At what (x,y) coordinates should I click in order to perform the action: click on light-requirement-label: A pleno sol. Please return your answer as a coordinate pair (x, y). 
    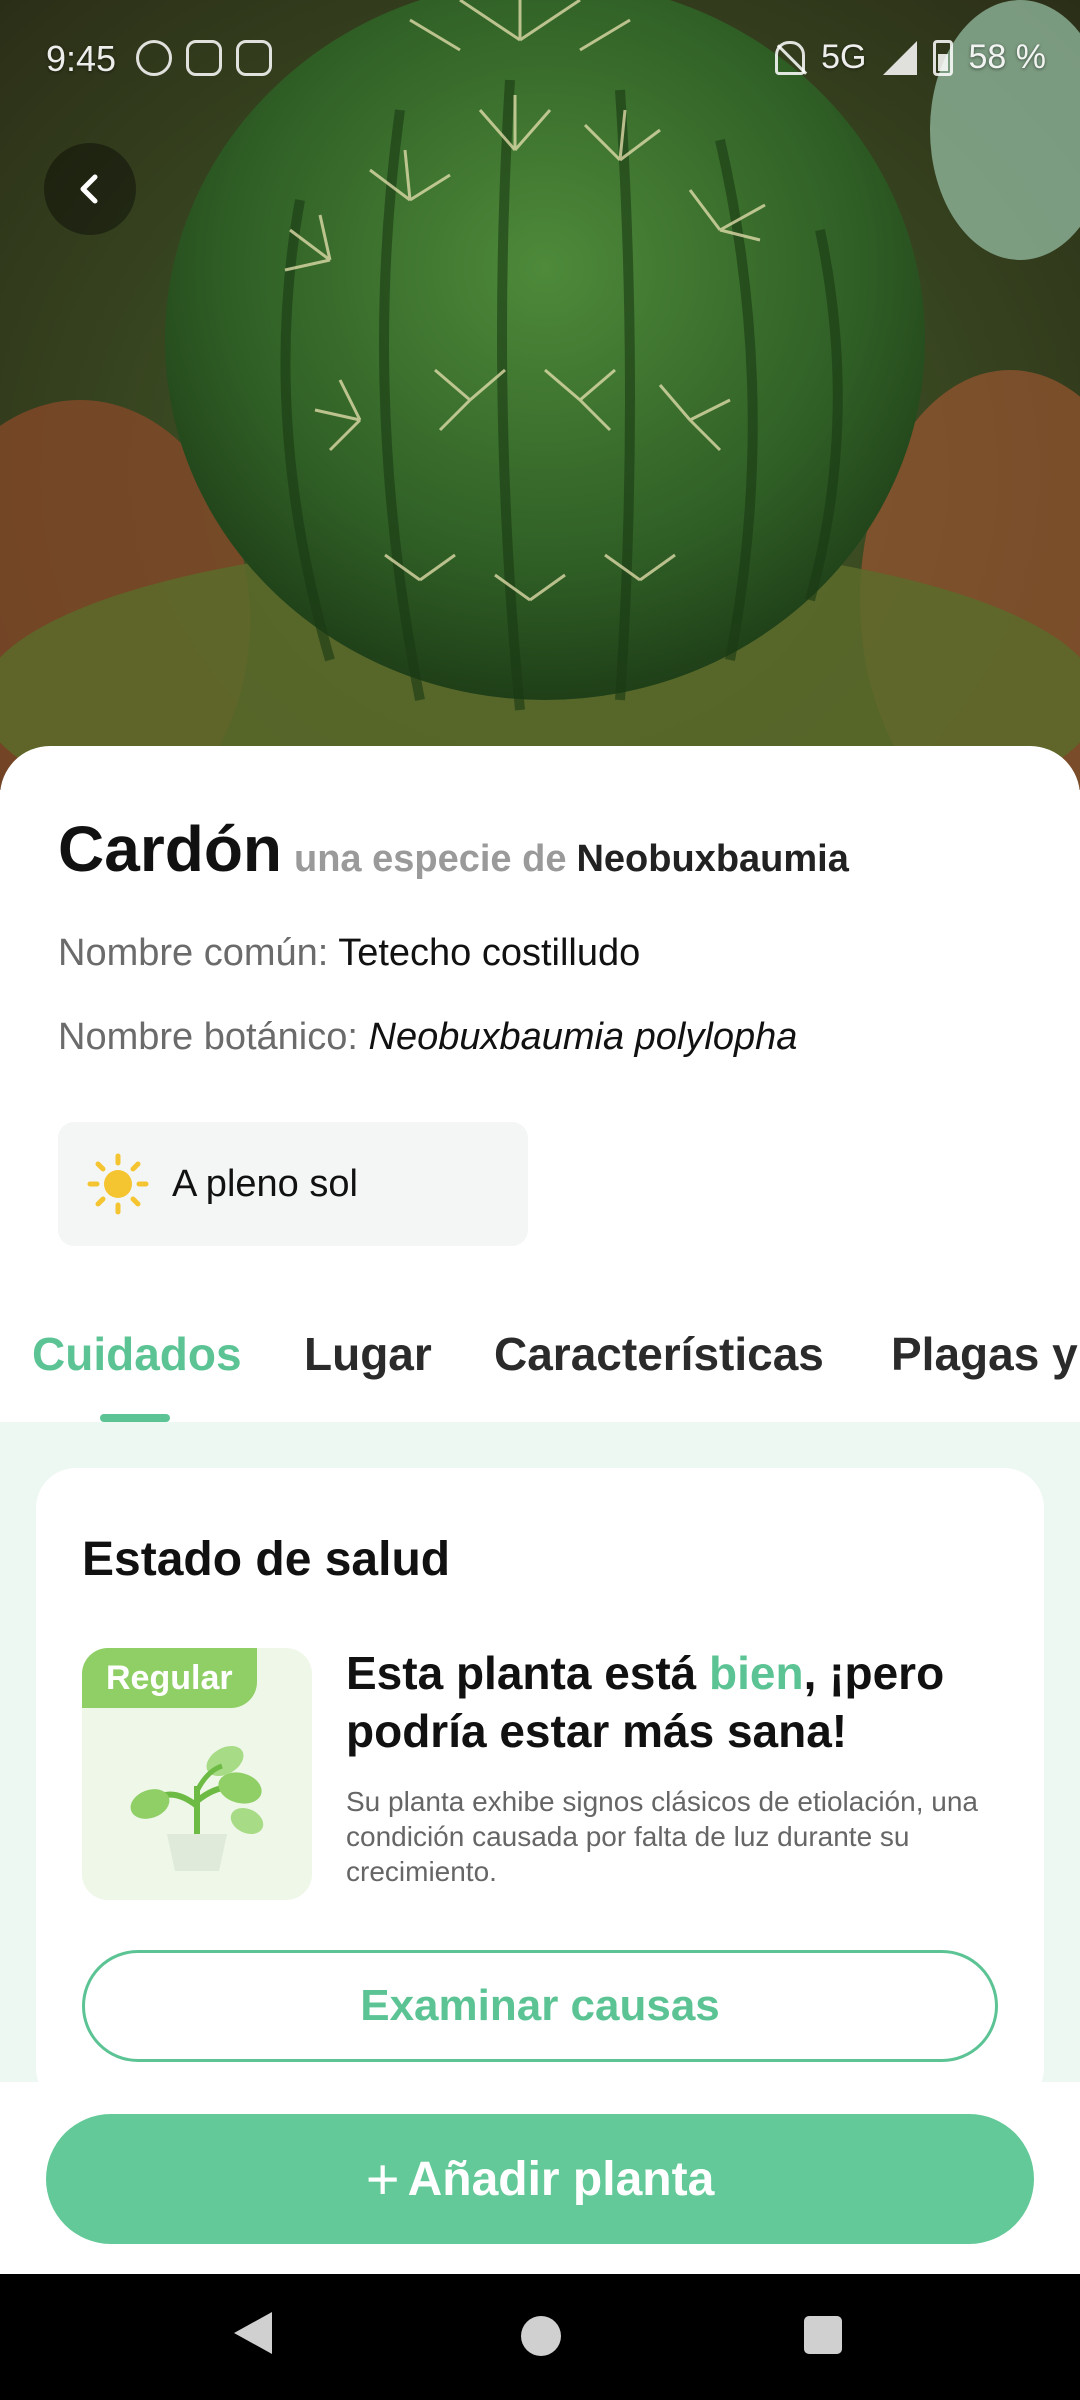
    Looking at the image, I should click on (265, 1183).